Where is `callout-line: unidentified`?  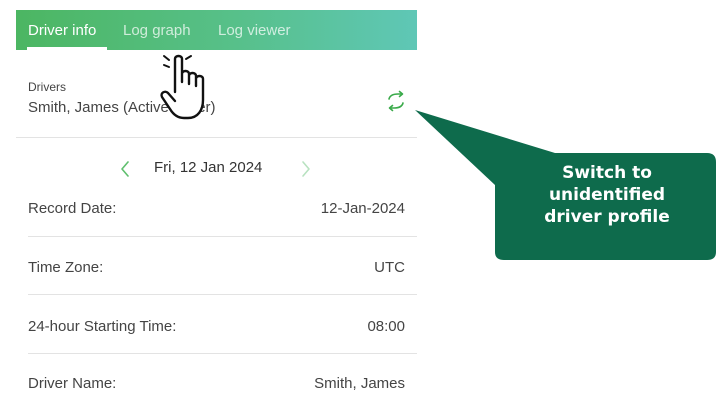 callout-line: unidentified is located at coordinates (607, 195).